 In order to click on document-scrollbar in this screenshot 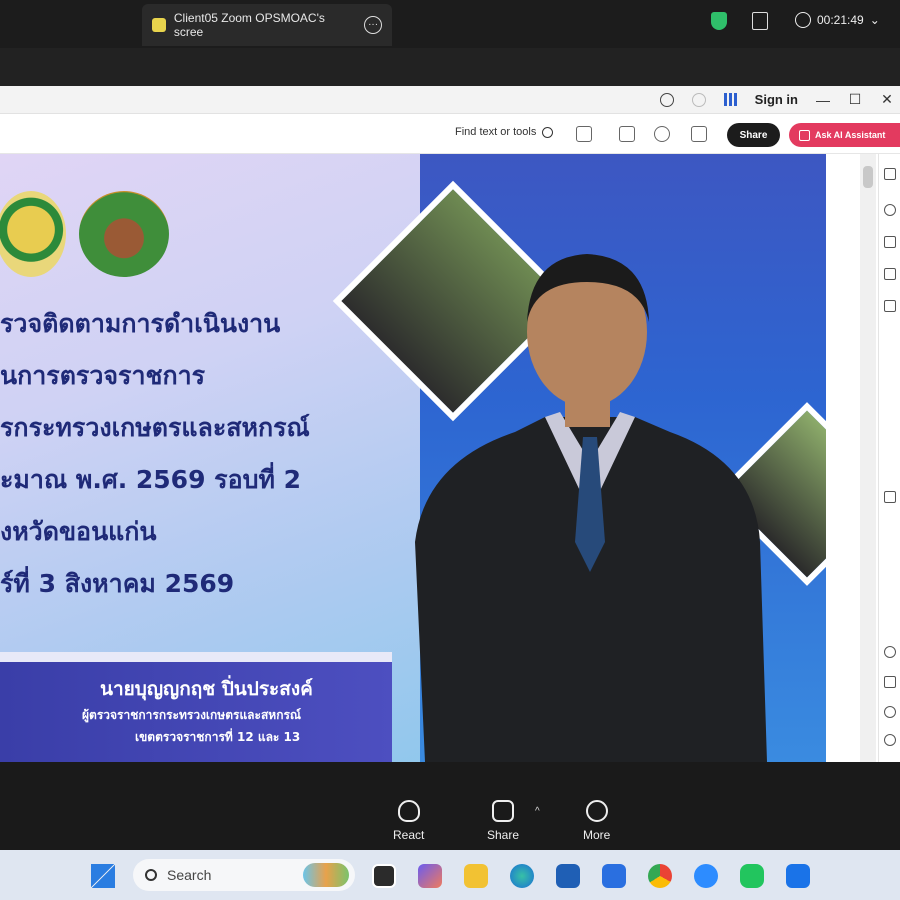, I will do `click(868, 458)`.